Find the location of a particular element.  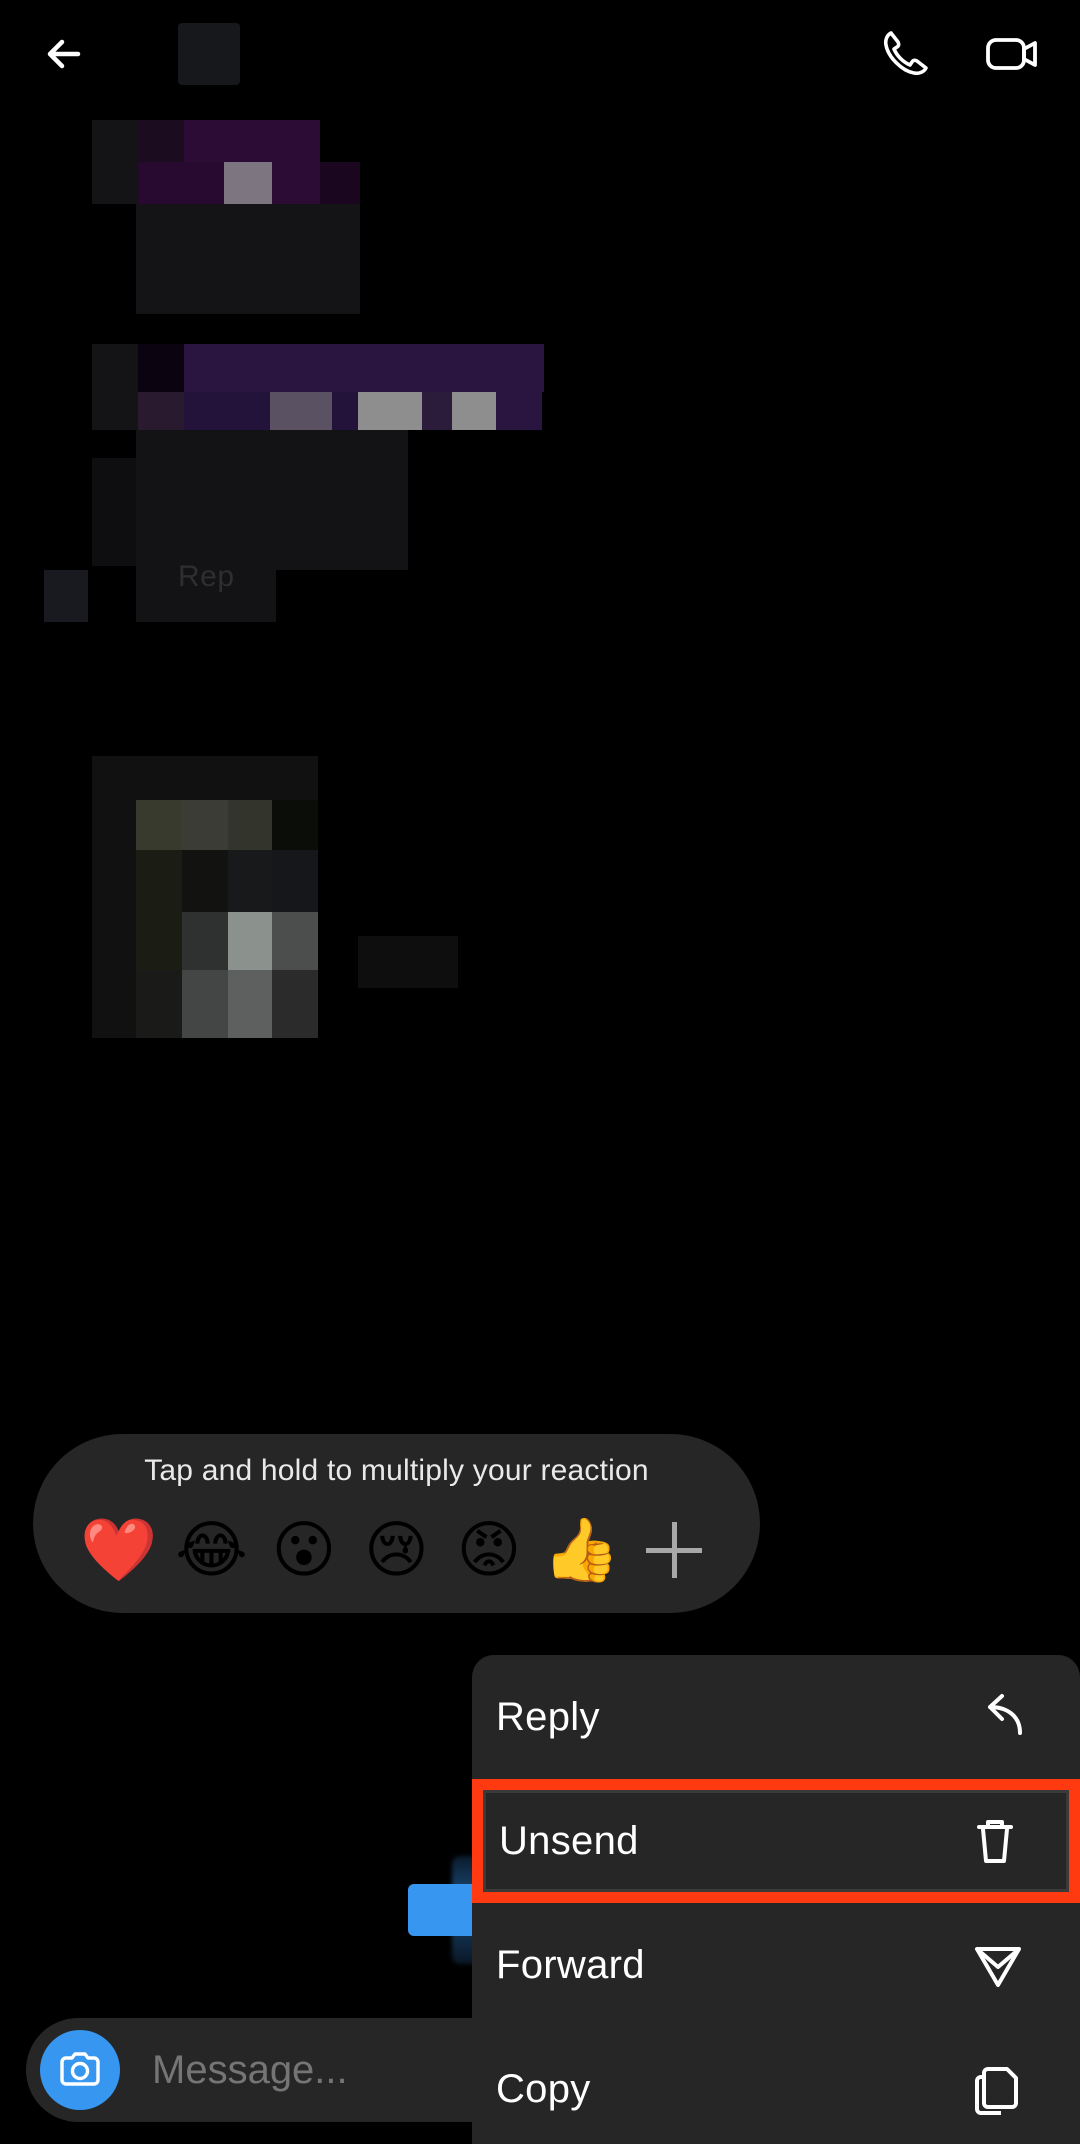

chat-header is located at coordinates (540, 54).